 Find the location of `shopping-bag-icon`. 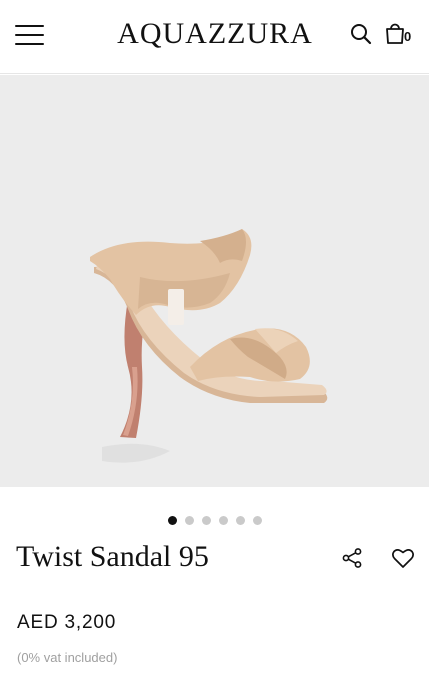

shopping-bag-icon is located at coordinates (395, 33).